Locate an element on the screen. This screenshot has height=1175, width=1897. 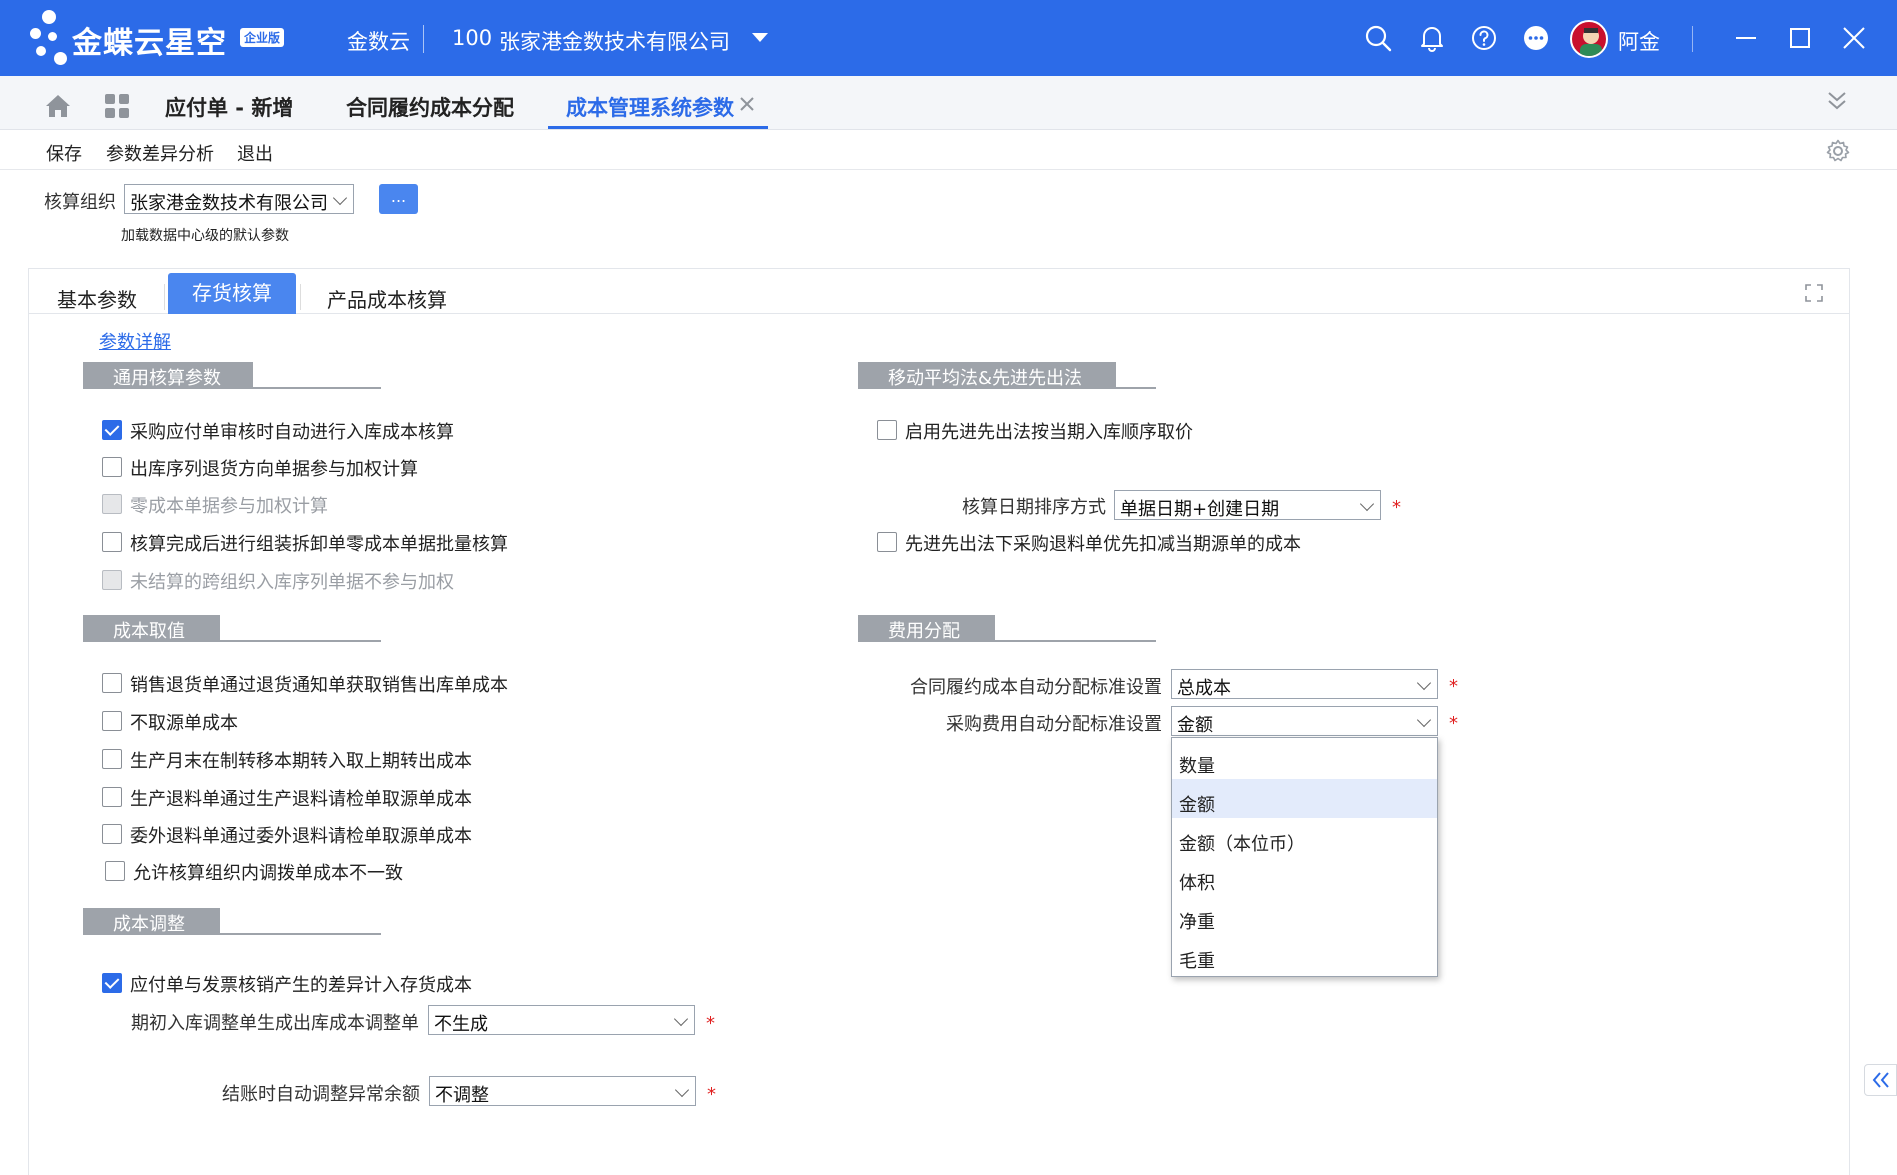
dropdown-option-volume: 体积 is located at coordinates (1304, 876).